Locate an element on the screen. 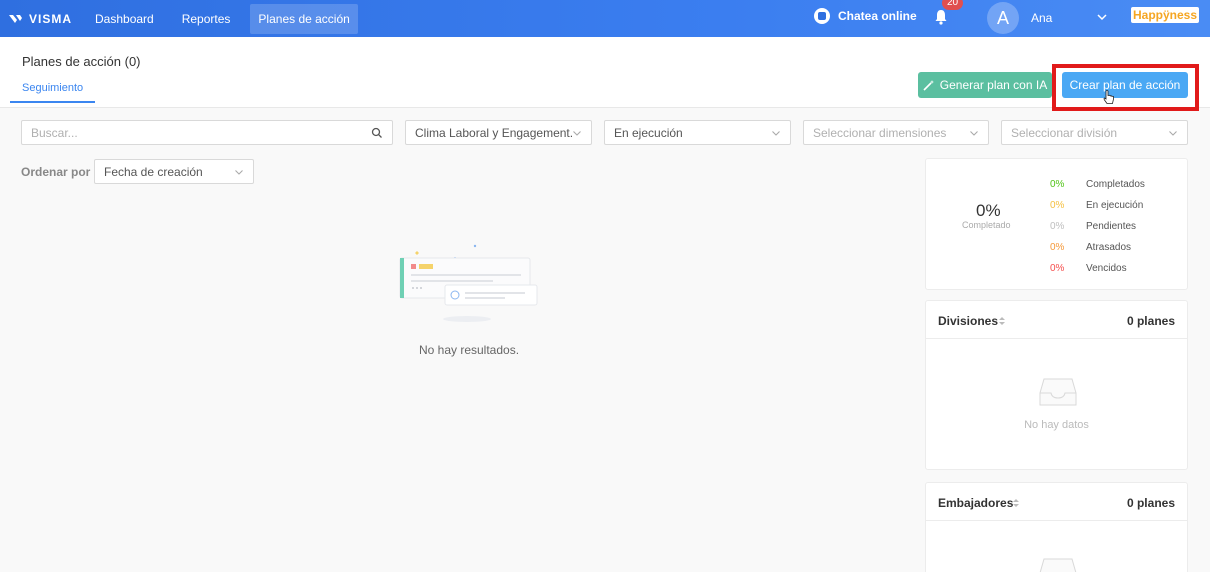 The image size is (1210, 572). generate-plan-ai-button: Generar plan con IA is located at coordinates (985, 85).